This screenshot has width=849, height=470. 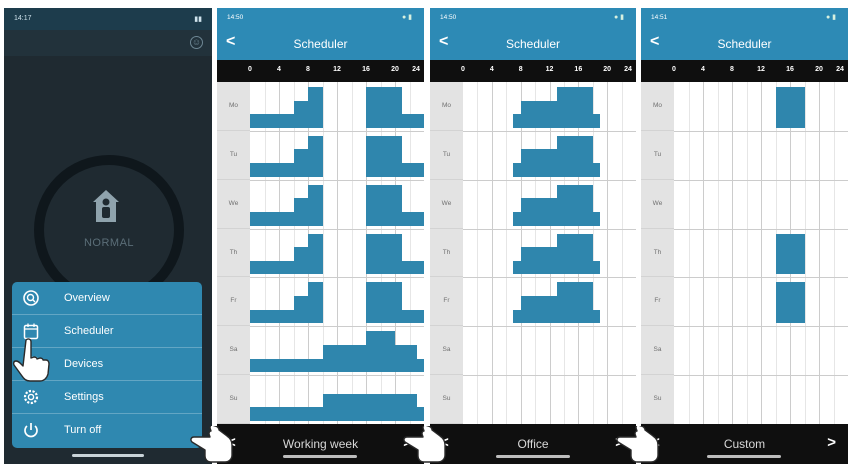 What do you see at coordinates (108, 455) in the screenshot?
I see `home-indicator` at bounding box center [108, 455].